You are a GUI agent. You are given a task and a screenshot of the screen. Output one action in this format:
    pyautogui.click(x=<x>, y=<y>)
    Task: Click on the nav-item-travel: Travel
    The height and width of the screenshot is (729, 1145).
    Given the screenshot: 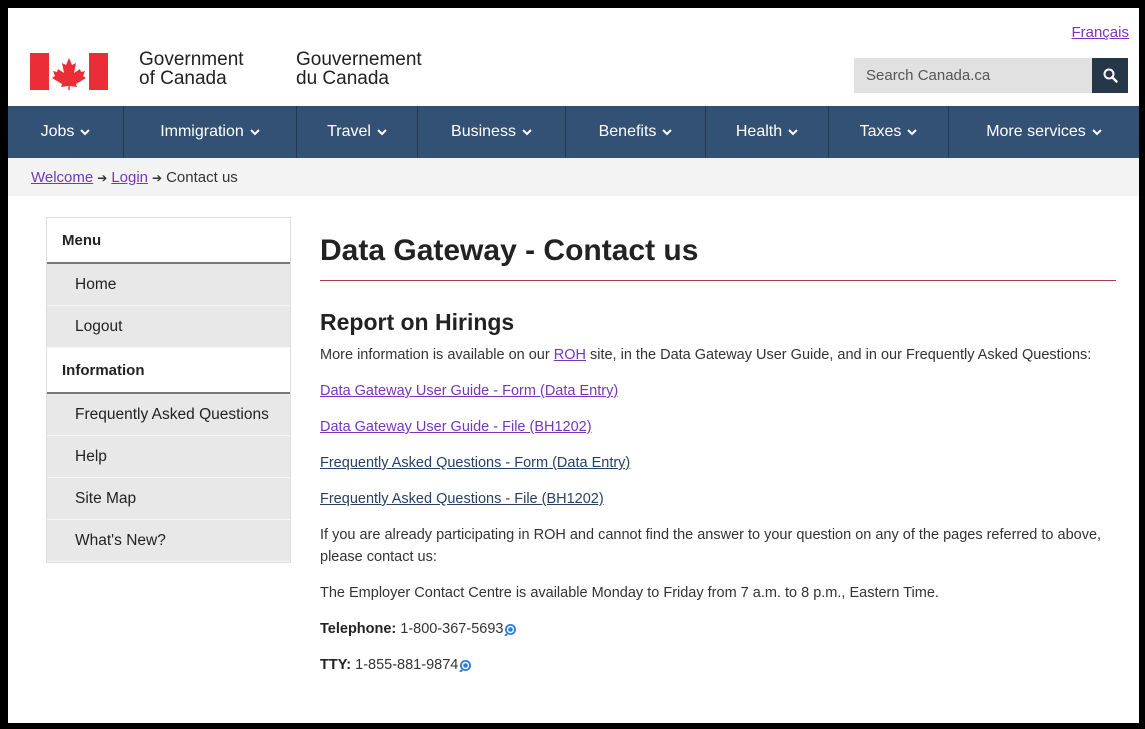 What is the action you would take?
    pyautogui.click(x=357, y=132)
    